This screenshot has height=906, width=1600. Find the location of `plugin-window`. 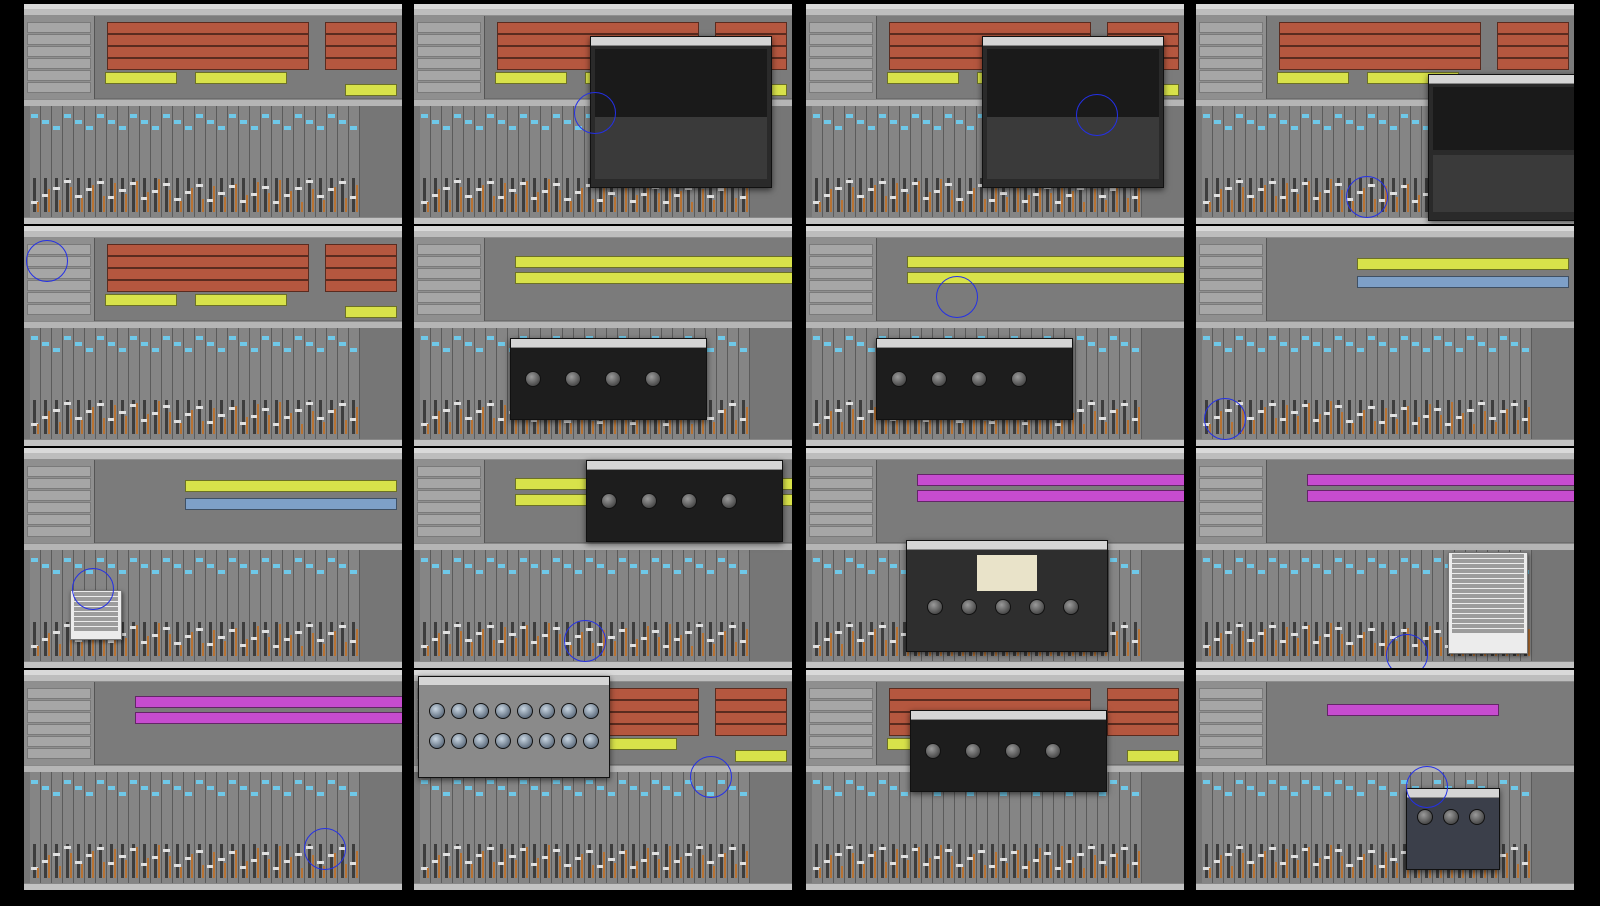

plugin-window is located at coordinates (684, 501).